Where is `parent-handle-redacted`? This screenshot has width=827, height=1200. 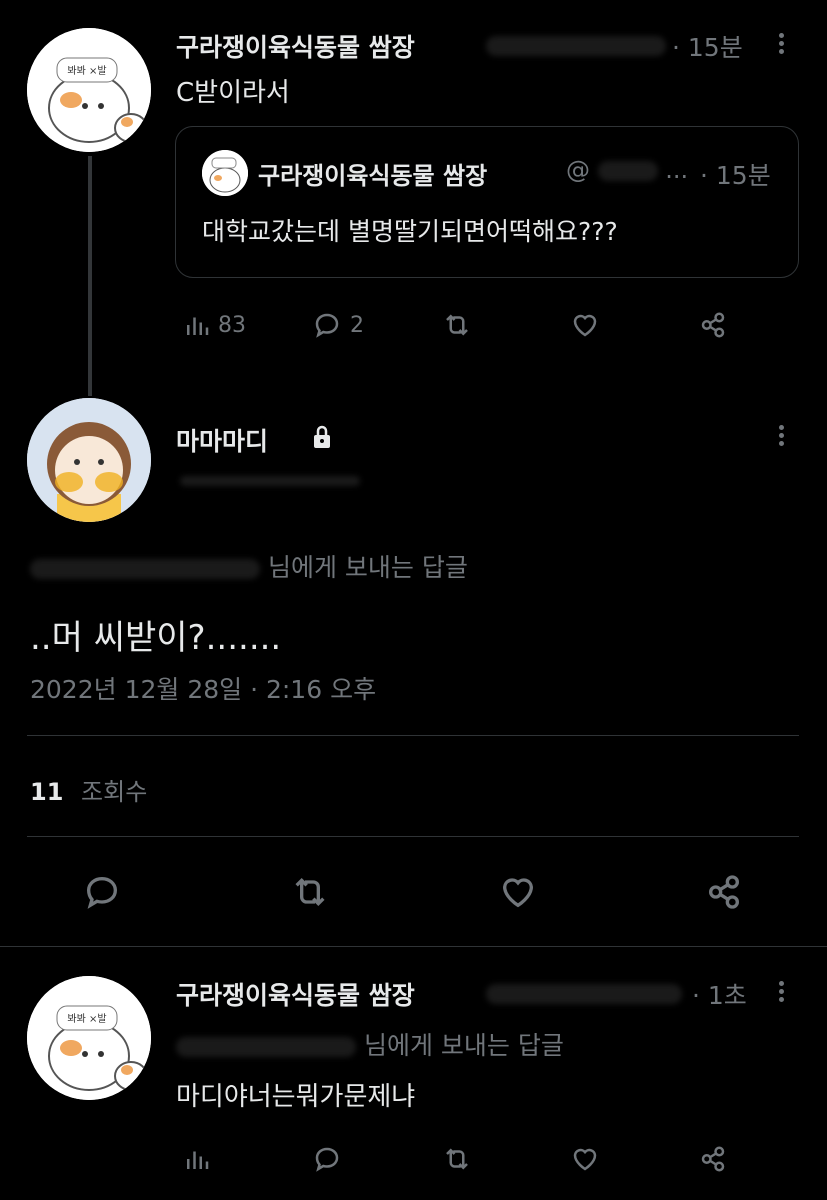
parent-handle-redacted is located at coordinates (576, 46).